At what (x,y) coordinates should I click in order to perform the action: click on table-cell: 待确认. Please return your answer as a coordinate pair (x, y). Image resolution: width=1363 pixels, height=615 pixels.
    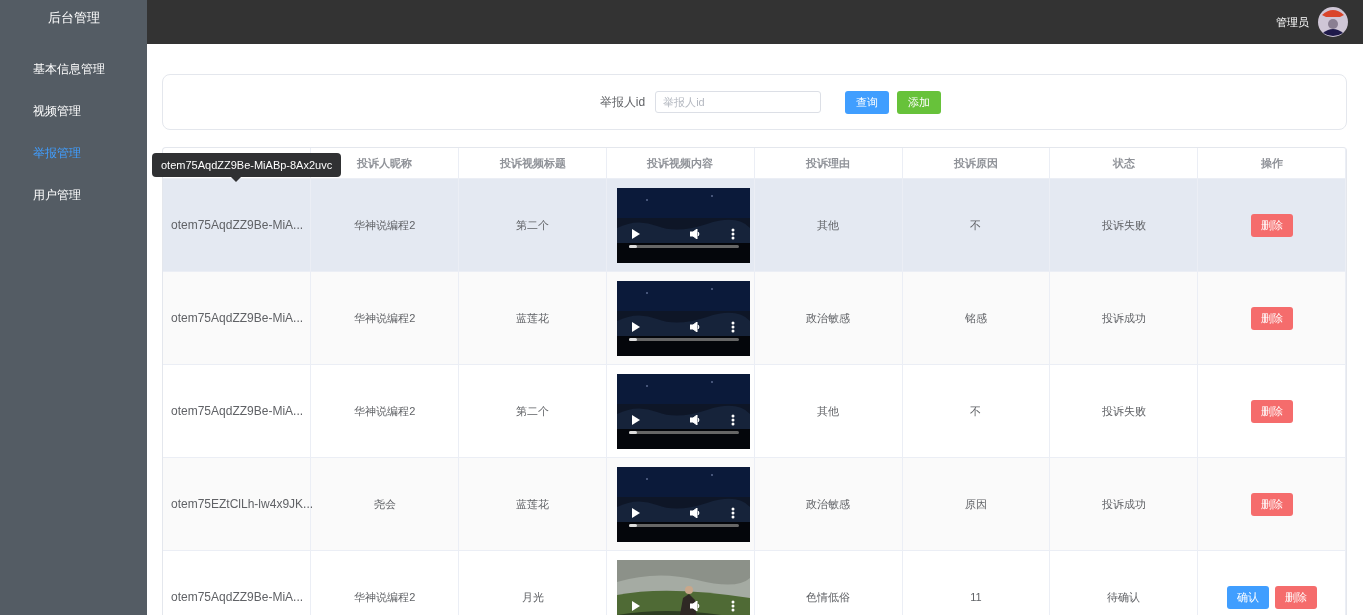
    Looking at the image, I should click on (1123, 582).